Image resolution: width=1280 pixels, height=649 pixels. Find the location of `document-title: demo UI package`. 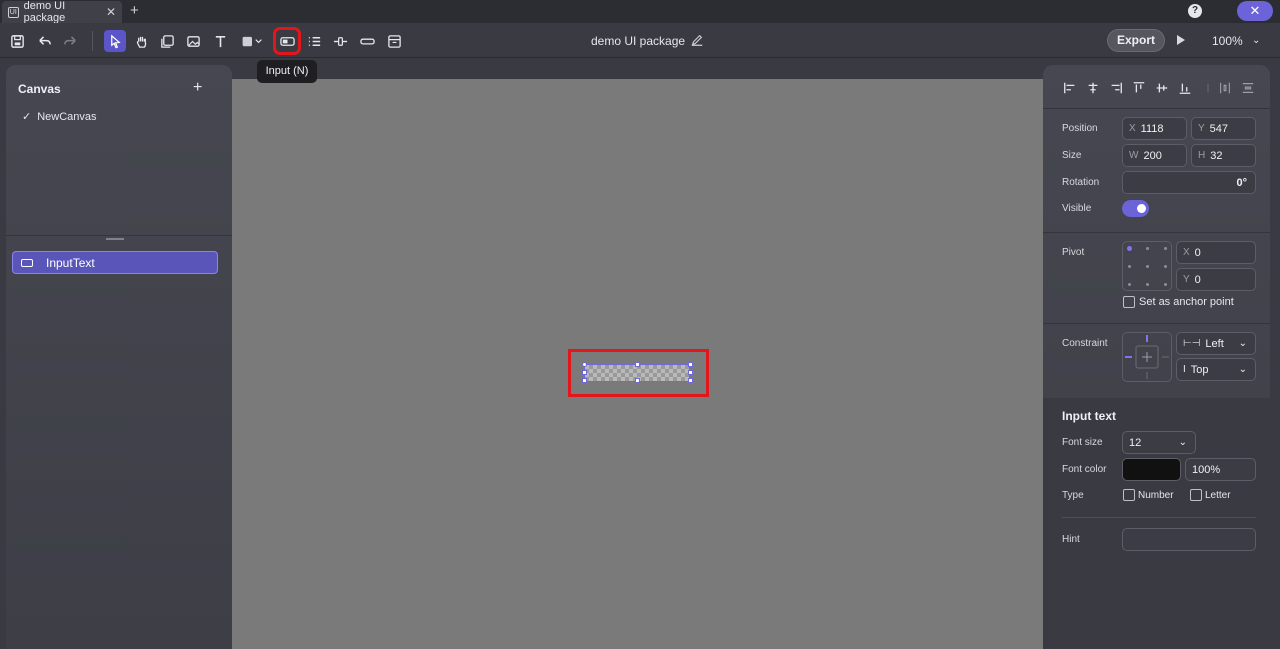

document-title: demo UI package is located at coordinates (638, 41).